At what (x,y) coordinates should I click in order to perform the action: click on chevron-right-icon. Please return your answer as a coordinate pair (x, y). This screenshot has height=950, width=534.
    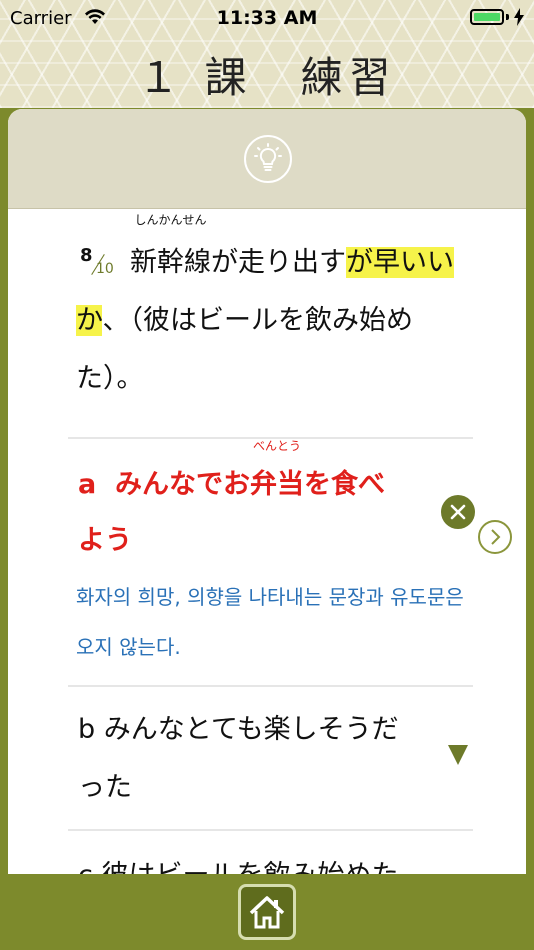
    Looking at the image, I should click on (496, 537).